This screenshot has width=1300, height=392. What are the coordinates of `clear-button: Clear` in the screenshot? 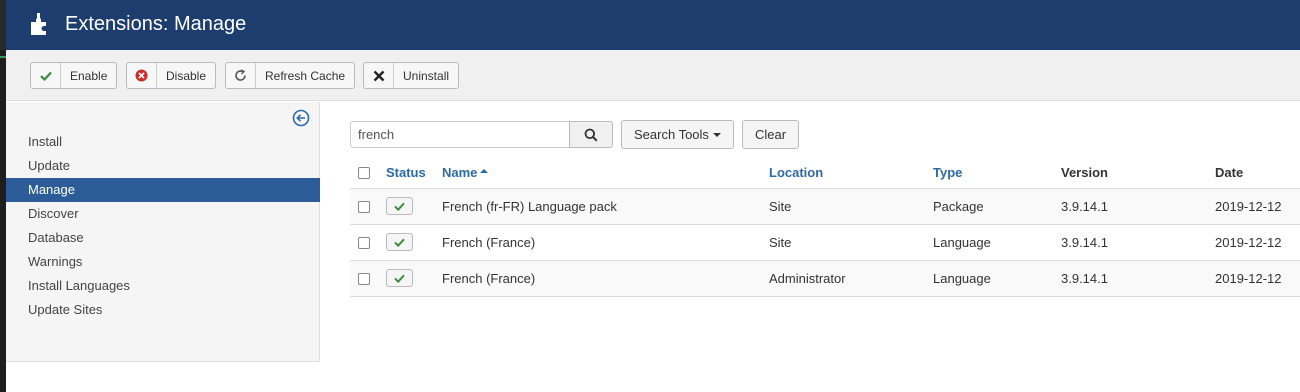 It's located at (771, 134).